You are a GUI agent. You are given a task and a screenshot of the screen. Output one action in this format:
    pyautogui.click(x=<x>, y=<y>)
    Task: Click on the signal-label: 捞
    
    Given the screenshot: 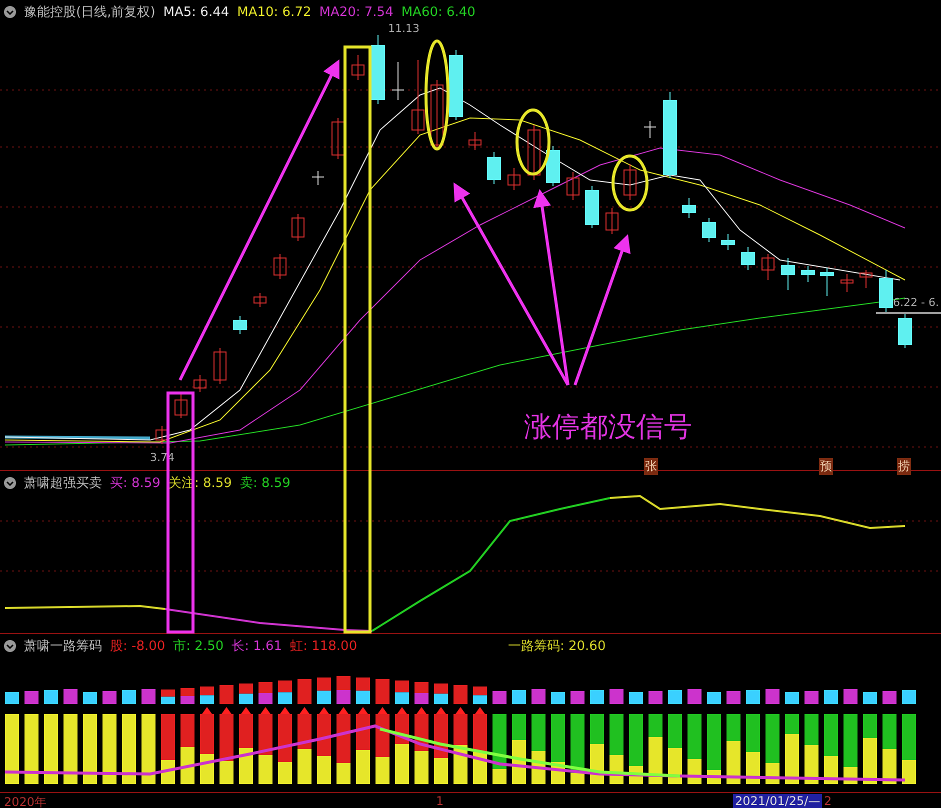 What is the action you would take?
    pyautogui.click(x=904, y=466)
    